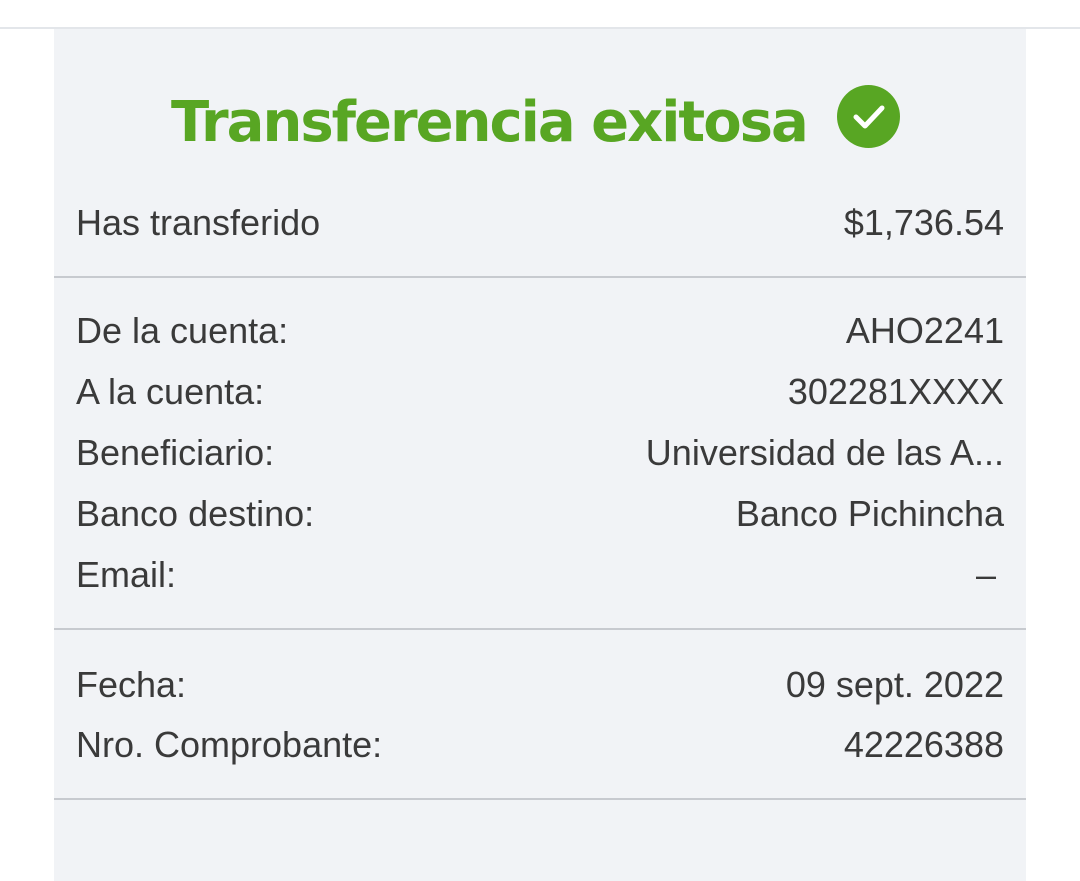 The image size is (1080, 881). What do you see at coordinates (198, 222) in the screenshot?
I see `amount-label: Has transferido` at bounding box center [198, 222].